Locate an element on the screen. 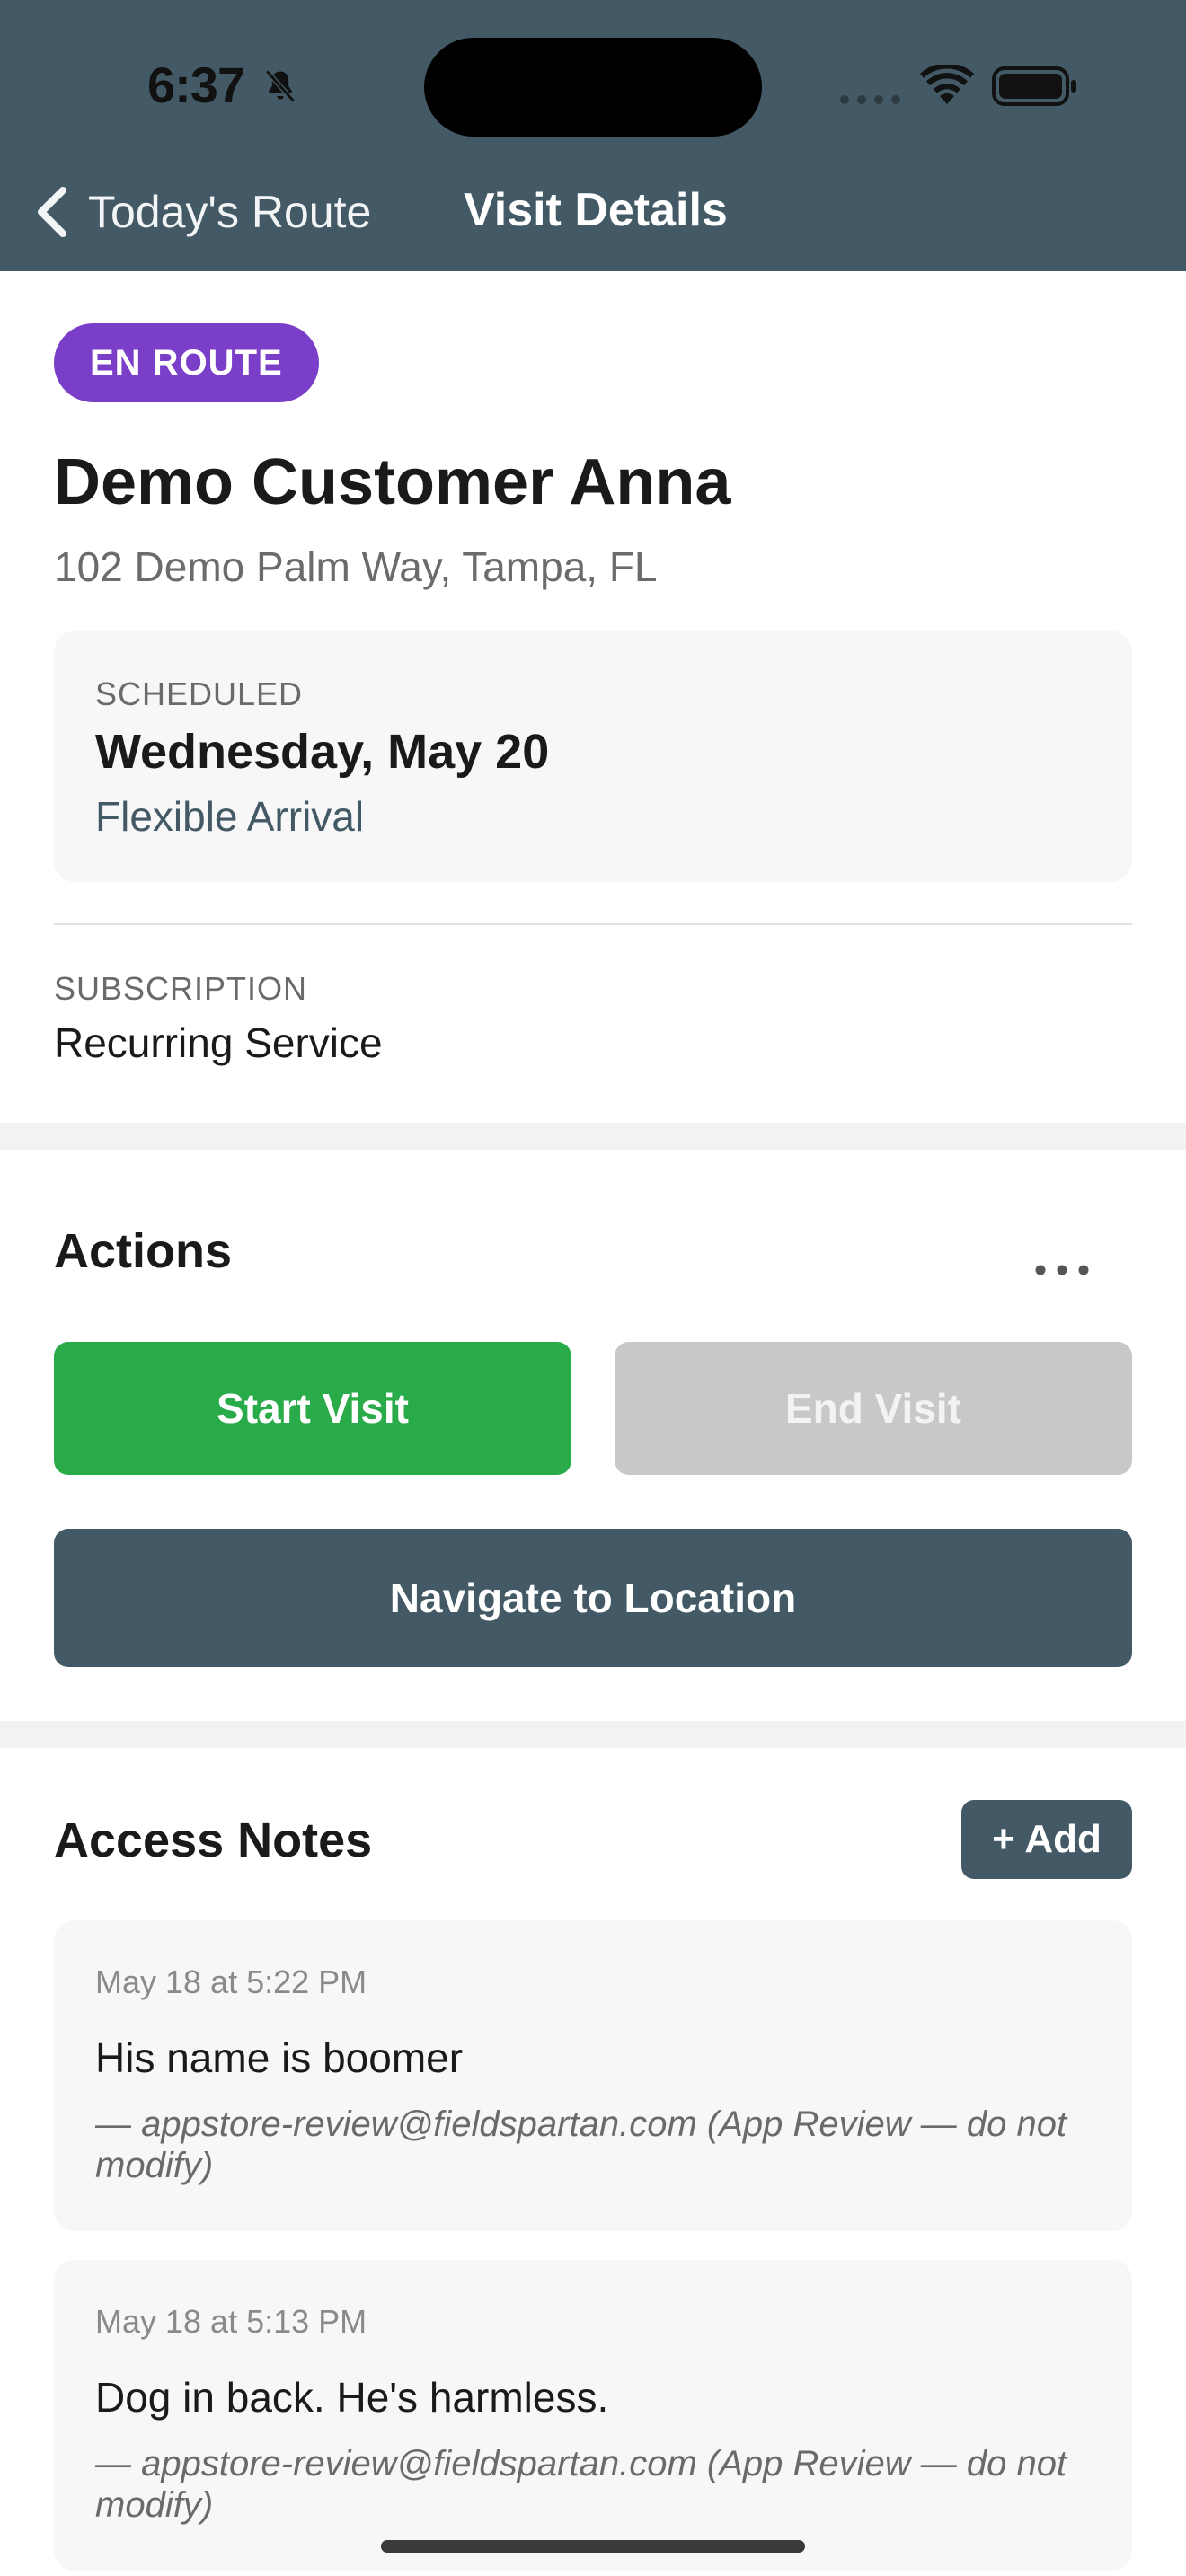  scheduled-date: Wednesday, May 20 is located at coordinates (322, 752).